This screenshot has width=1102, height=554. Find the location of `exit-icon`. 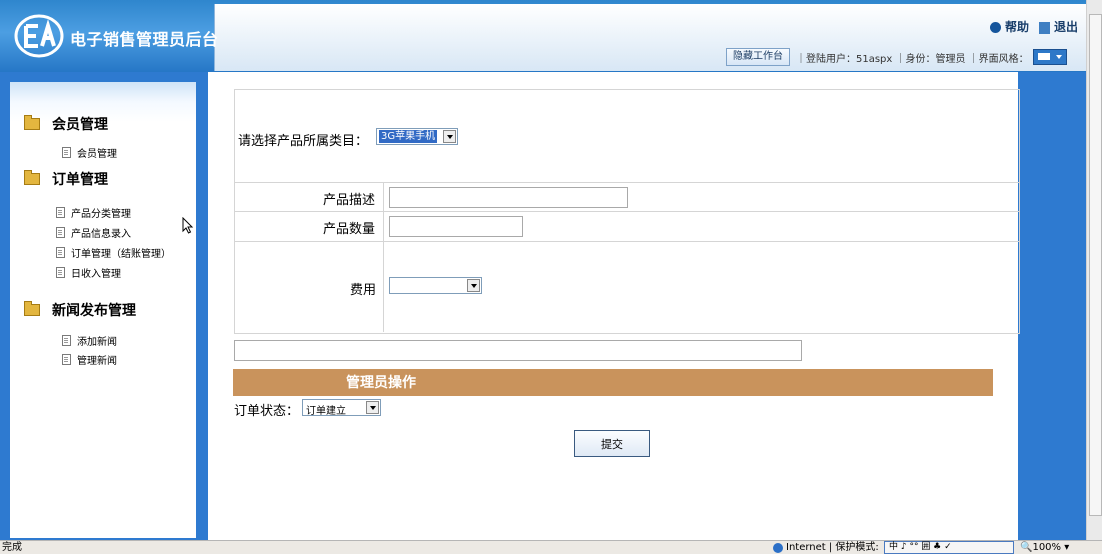

exit-icon is located at coordinates (1044, 27).